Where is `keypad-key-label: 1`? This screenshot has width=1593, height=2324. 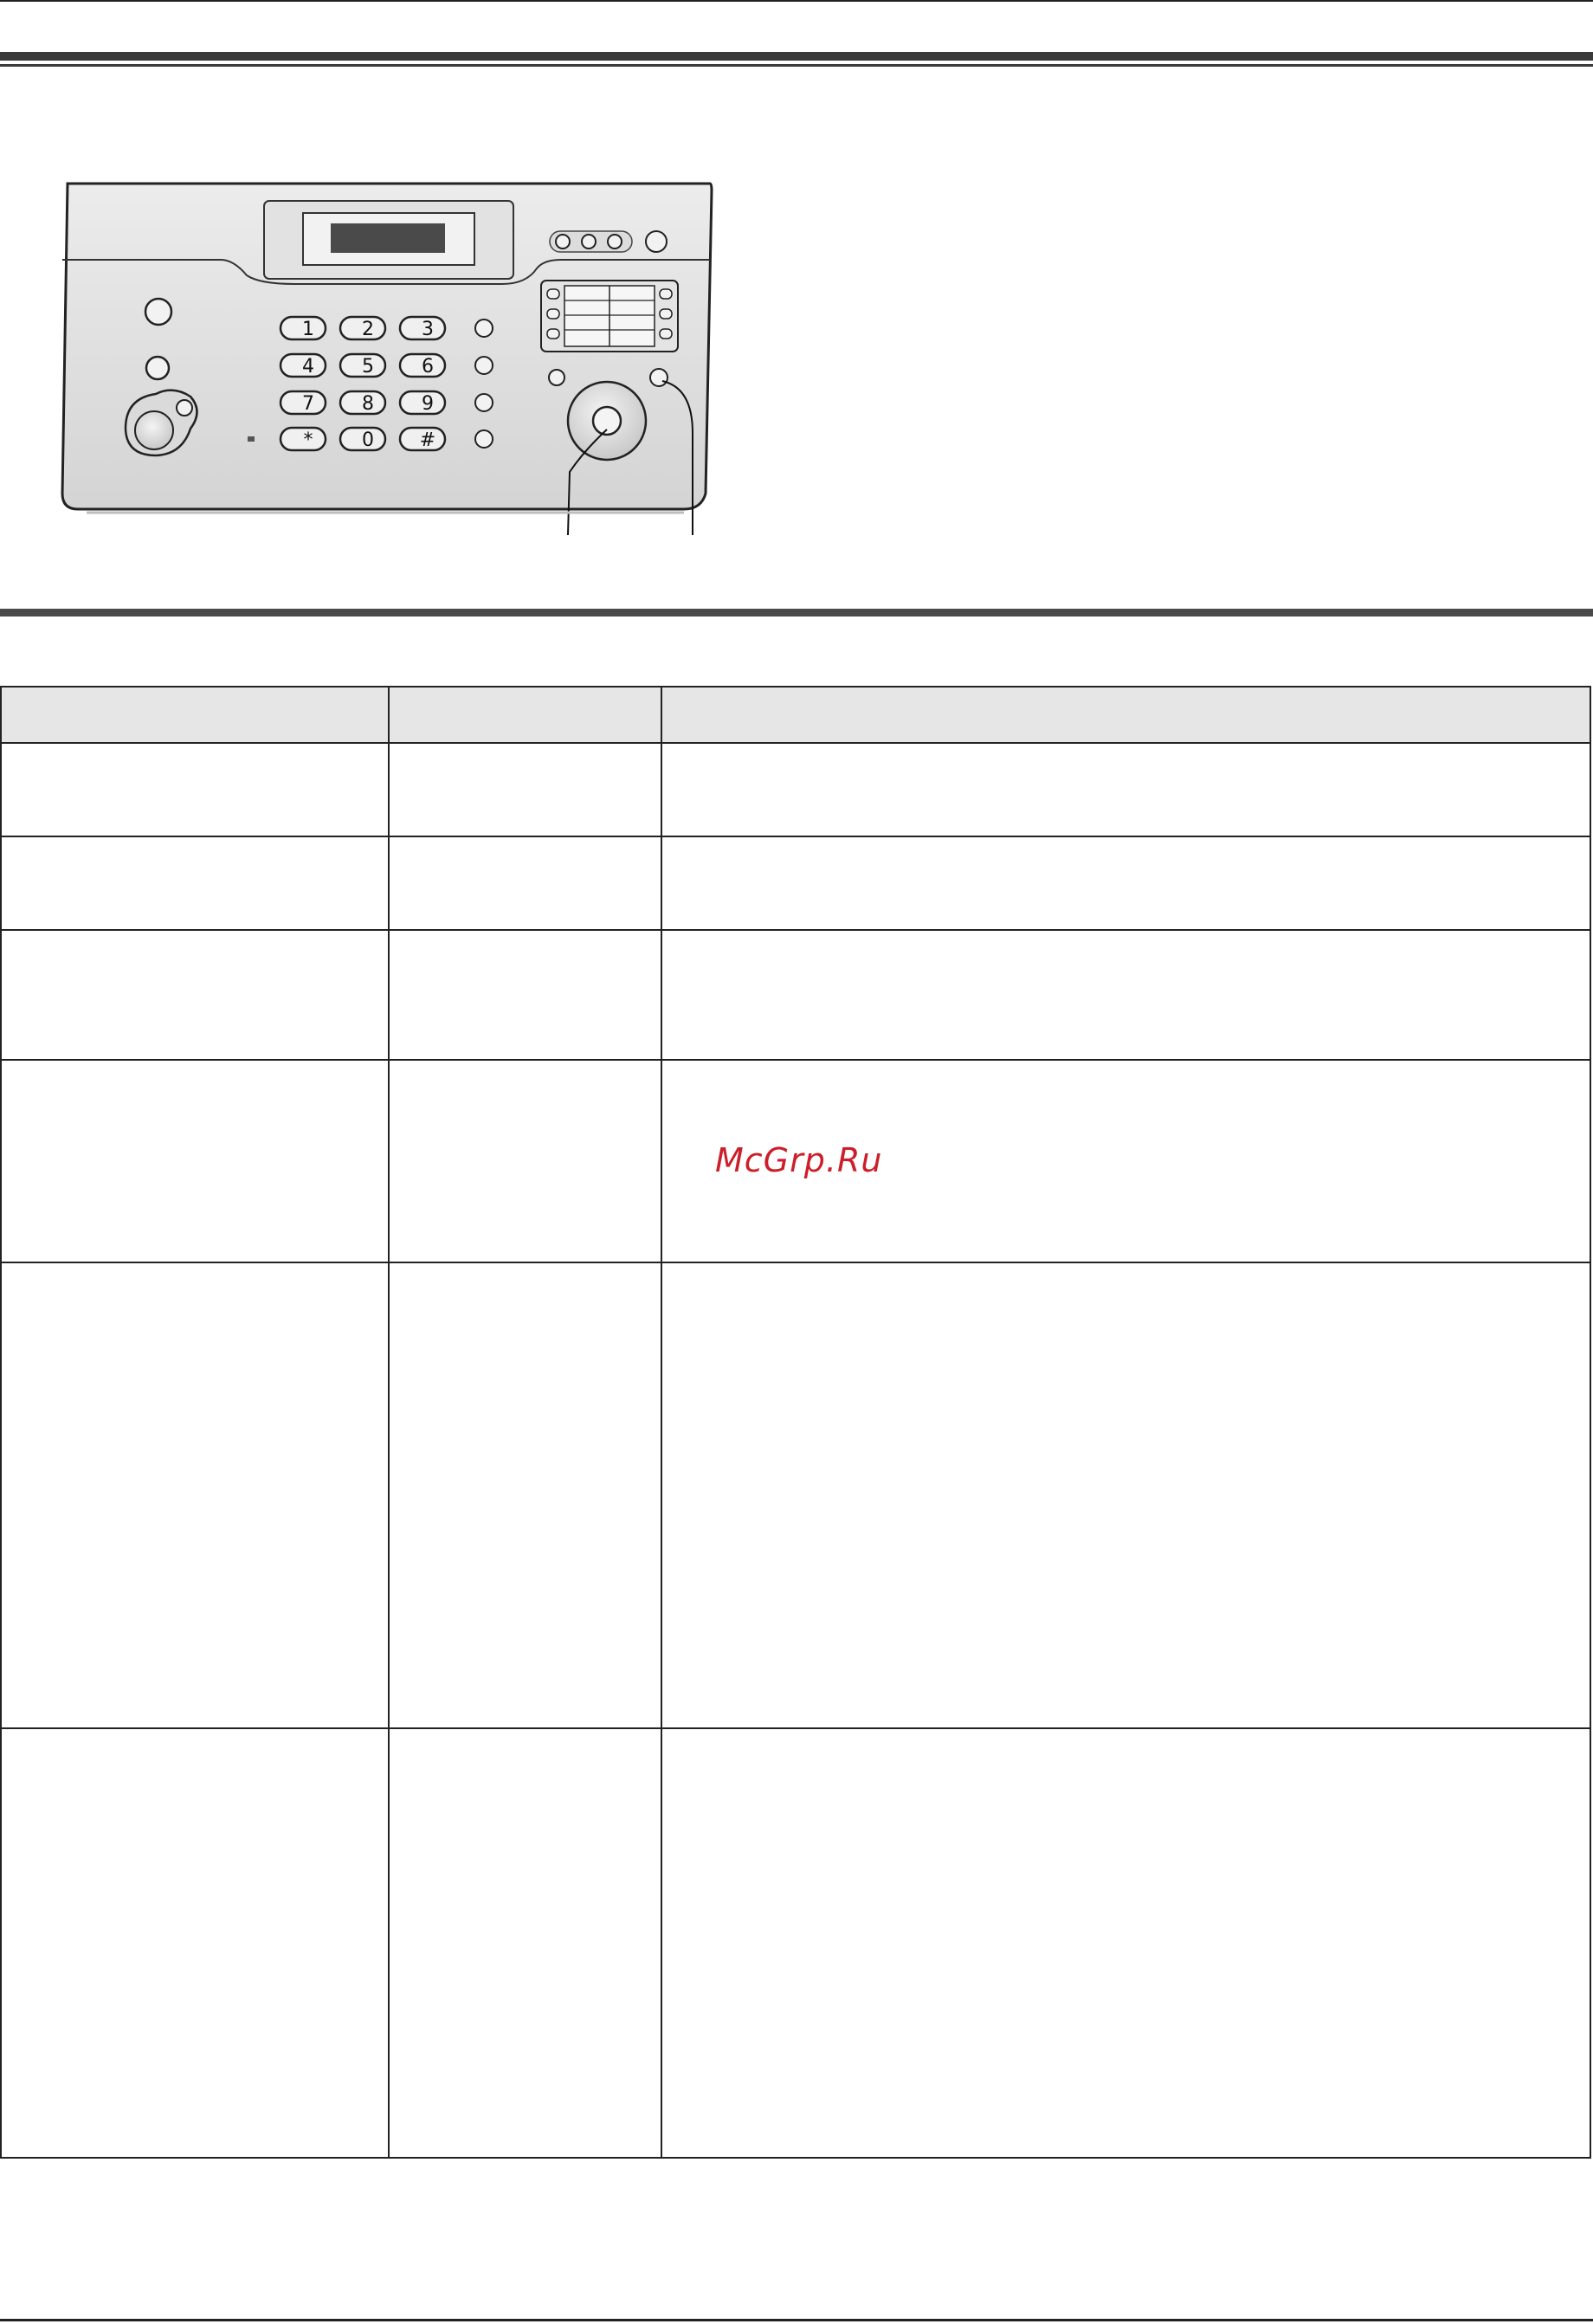 keypad-key-label: 1 is located at coordinates (308, 330).